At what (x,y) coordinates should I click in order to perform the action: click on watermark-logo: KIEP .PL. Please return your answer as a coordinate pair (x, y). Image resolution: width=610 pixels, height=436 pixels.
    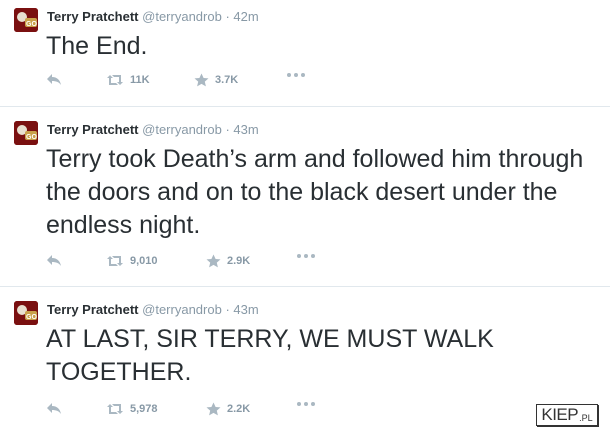
    Looking at the image, I should click on (567, 415).